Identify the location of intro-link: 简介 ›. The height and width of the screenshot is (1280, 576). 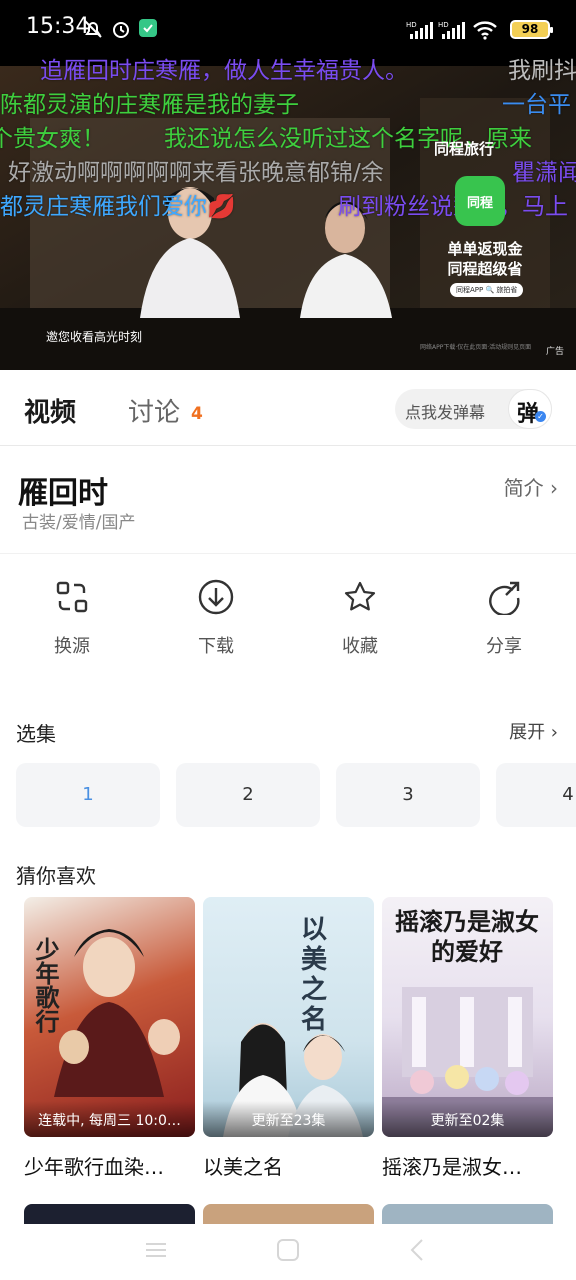
(531, 486).